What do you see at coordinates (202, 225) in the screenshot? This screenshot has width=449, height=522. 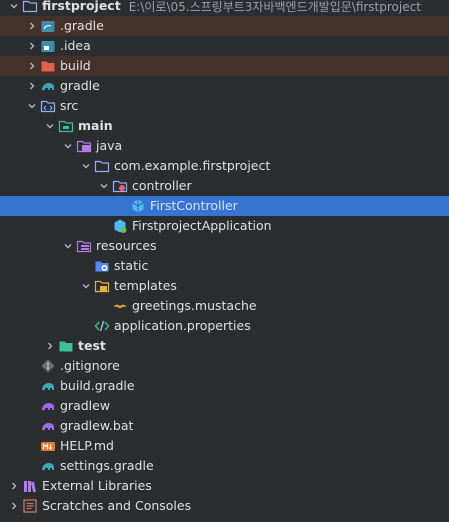 I see `tree-item-label: FirstprojectApplication` at bounding box center [202, 225].